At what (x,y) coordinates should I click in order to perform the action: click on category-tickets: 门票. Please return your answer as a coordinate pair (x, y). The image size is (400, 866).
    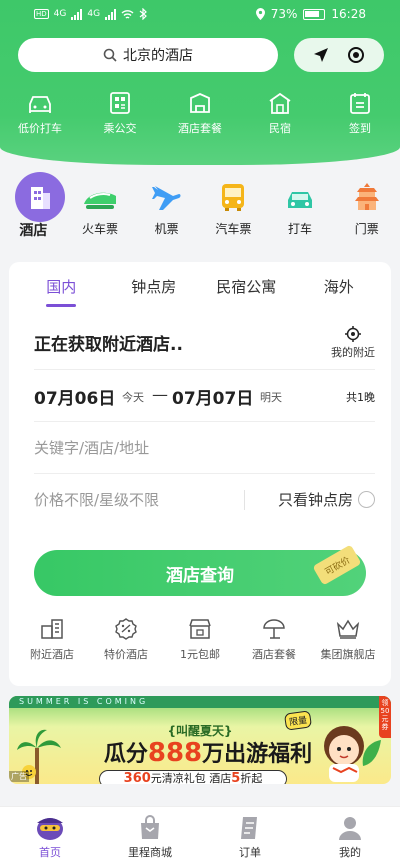
    Looking at the image, I should click on (366, 207).